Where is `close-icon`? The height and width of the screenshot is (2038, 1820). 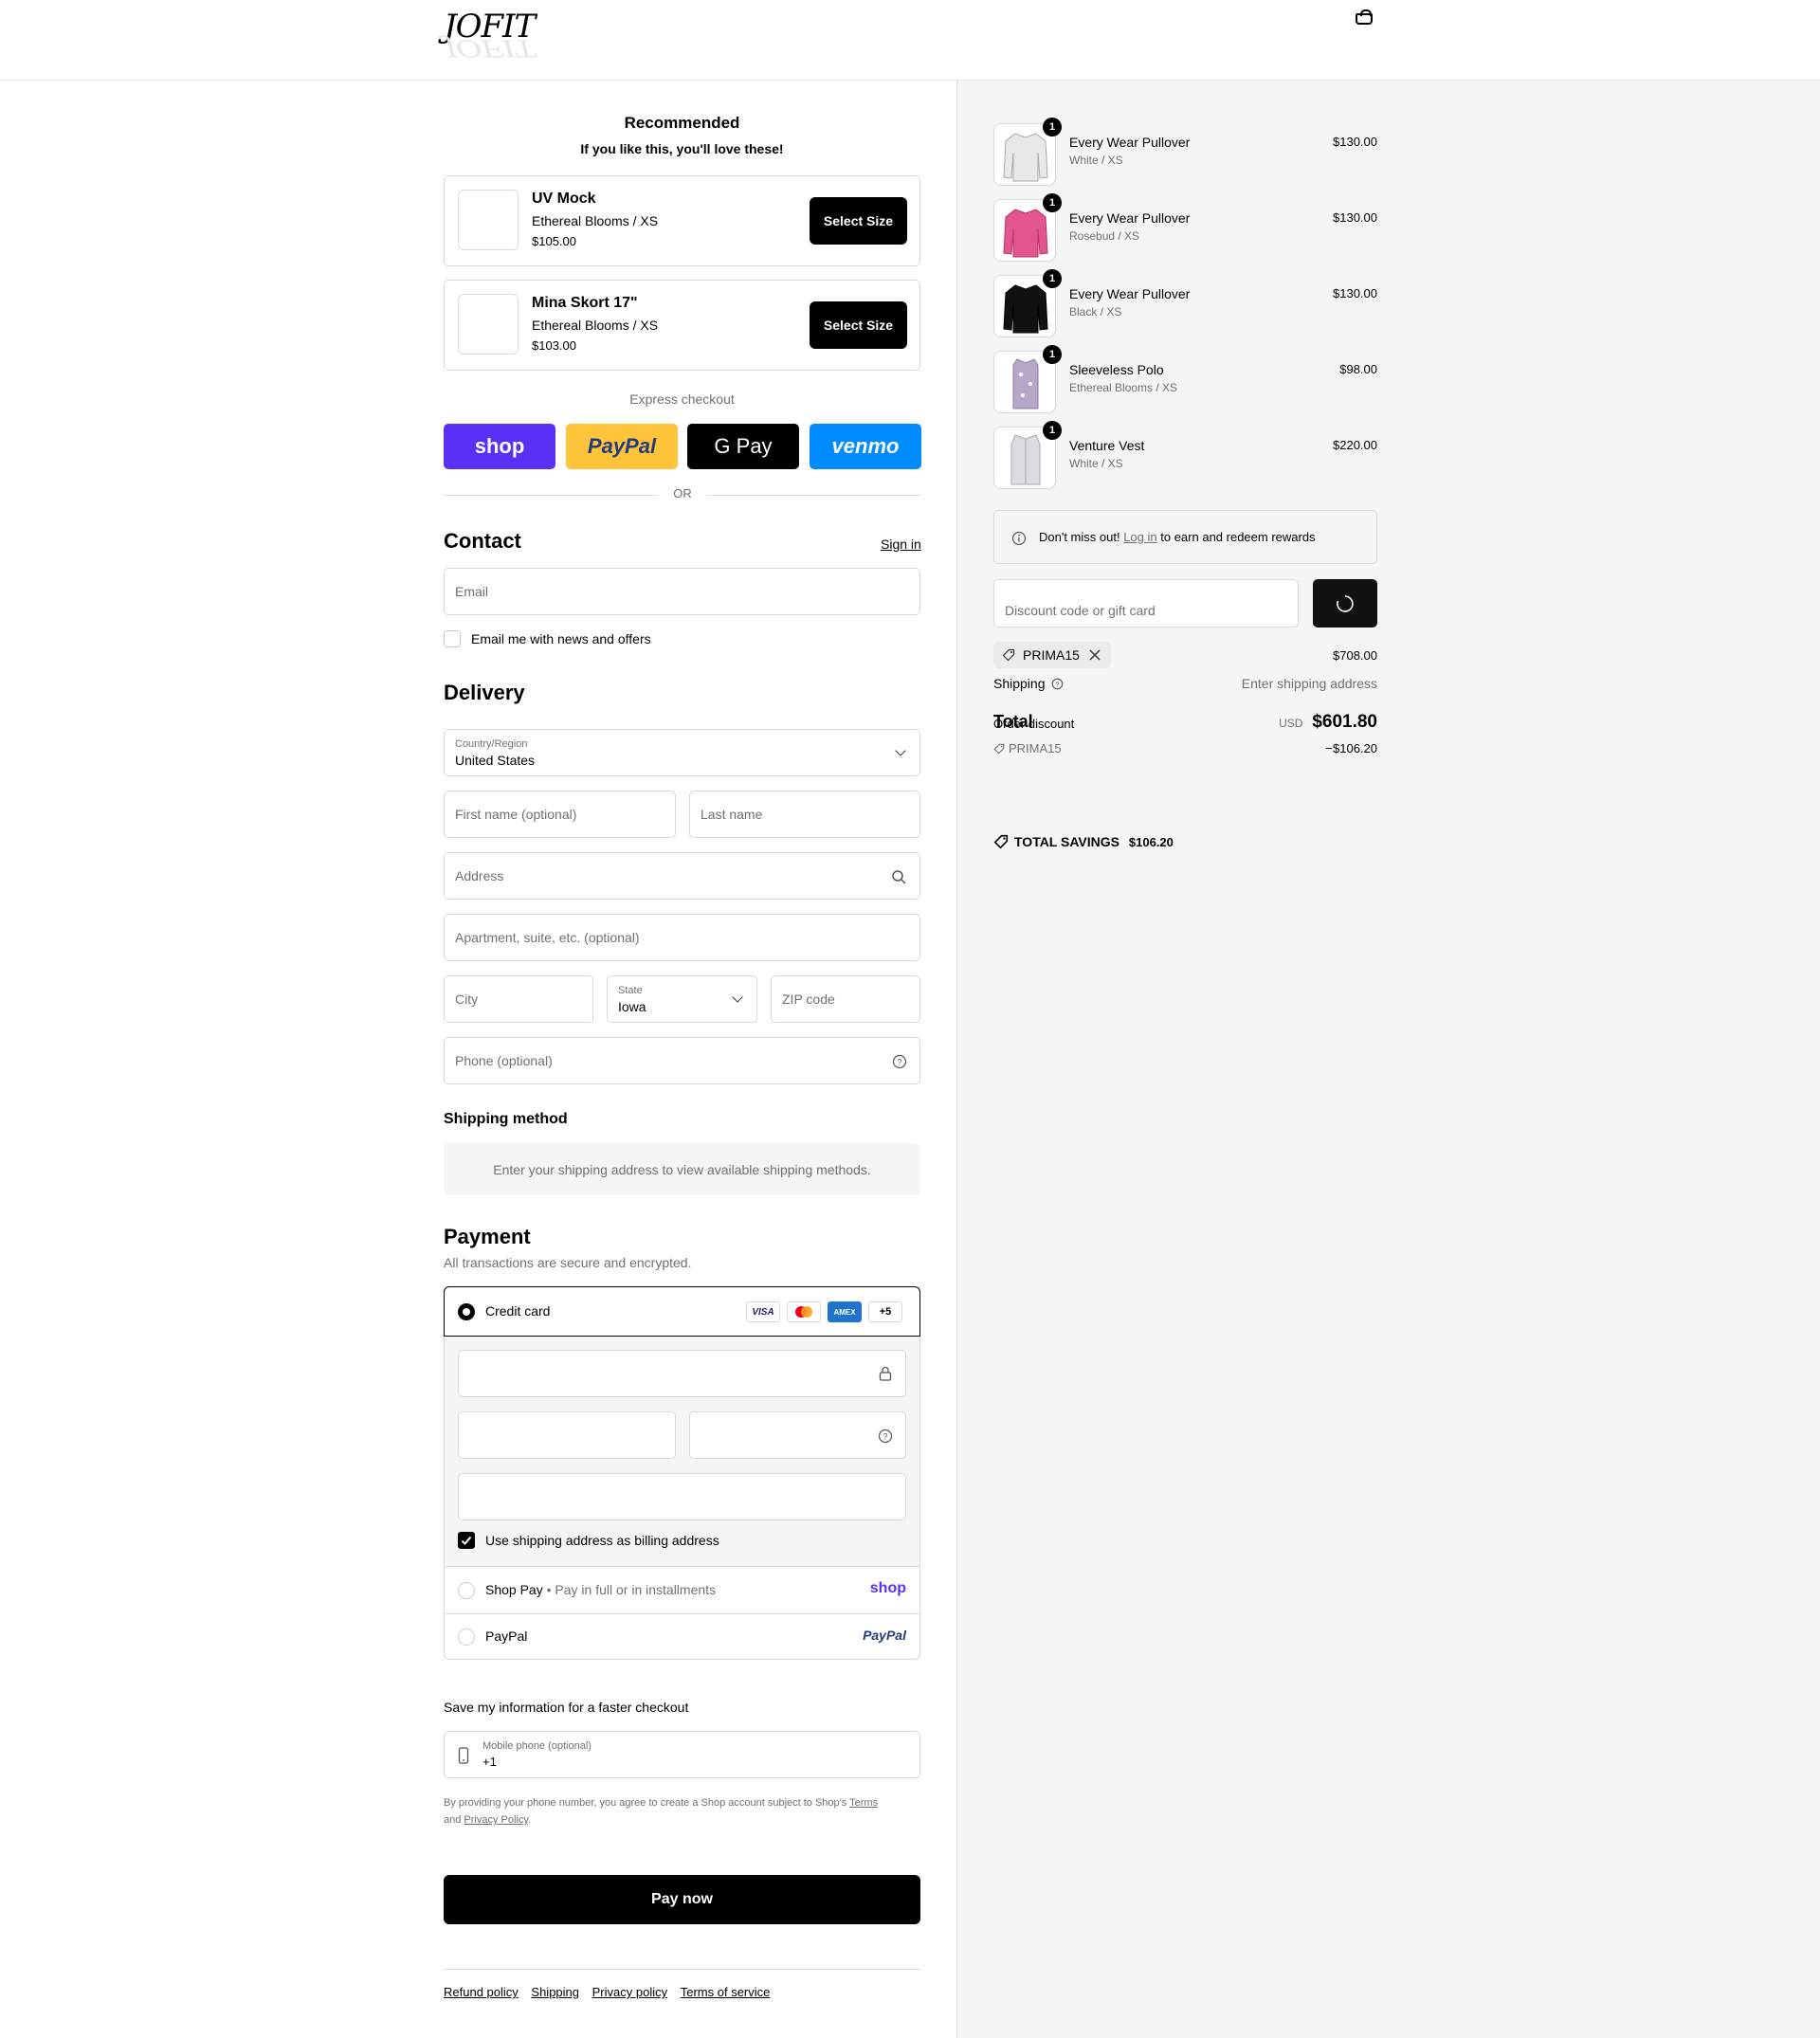
close-icon is located at coordinates (1095, 655).